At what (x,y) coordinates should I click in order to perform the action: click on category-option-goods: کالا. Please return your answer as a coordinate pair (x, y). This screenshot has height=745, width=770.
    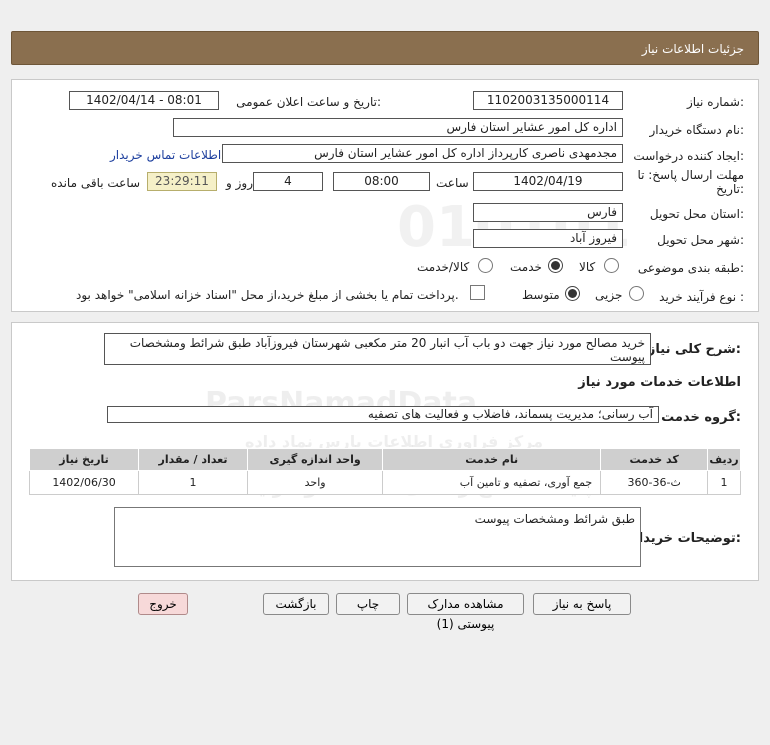
    Looking at the image, I should click on (587, 267).